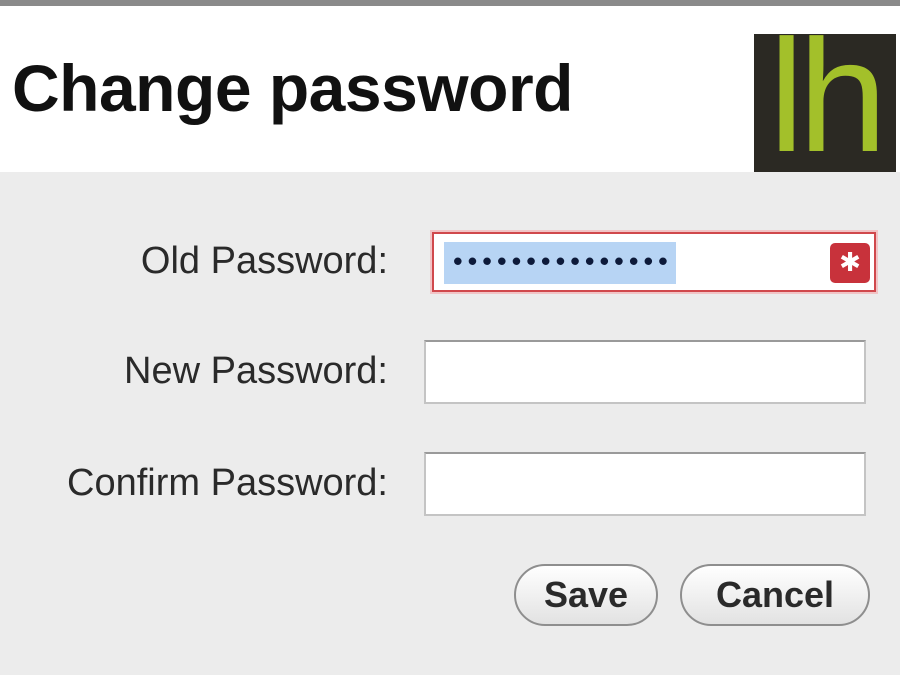  What do you see at coordinates (828, 103) in the screenshot?
I see `logo-text: lh` at bounding box center [828, 103].